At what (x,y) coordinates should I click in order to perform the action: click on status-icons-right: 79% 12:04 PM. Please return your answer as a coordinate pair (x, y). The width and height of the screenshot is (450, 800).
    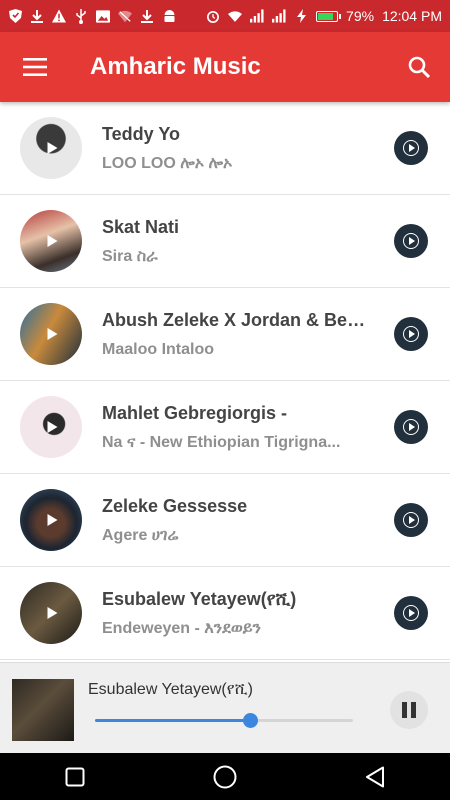
    Looking at the image, I should click on (324, 16).